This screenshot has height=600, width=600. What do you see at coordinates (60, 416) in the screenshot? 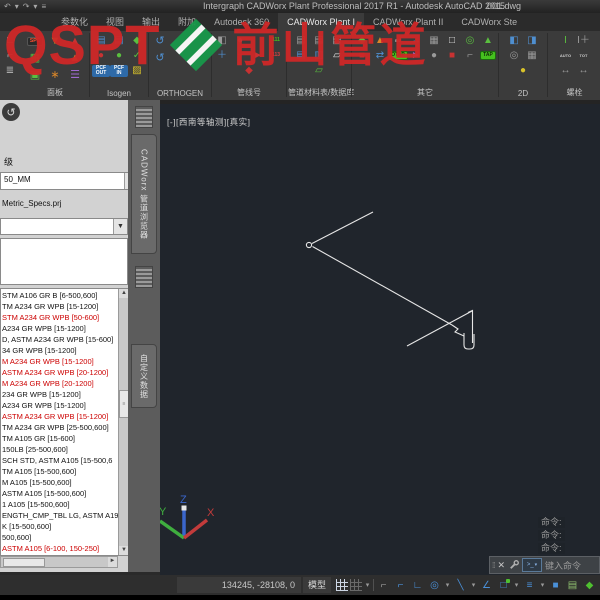
I see `spec-list-item: ASTM A234 GR WPB [15-1200]` at bounding box center [60, 416].